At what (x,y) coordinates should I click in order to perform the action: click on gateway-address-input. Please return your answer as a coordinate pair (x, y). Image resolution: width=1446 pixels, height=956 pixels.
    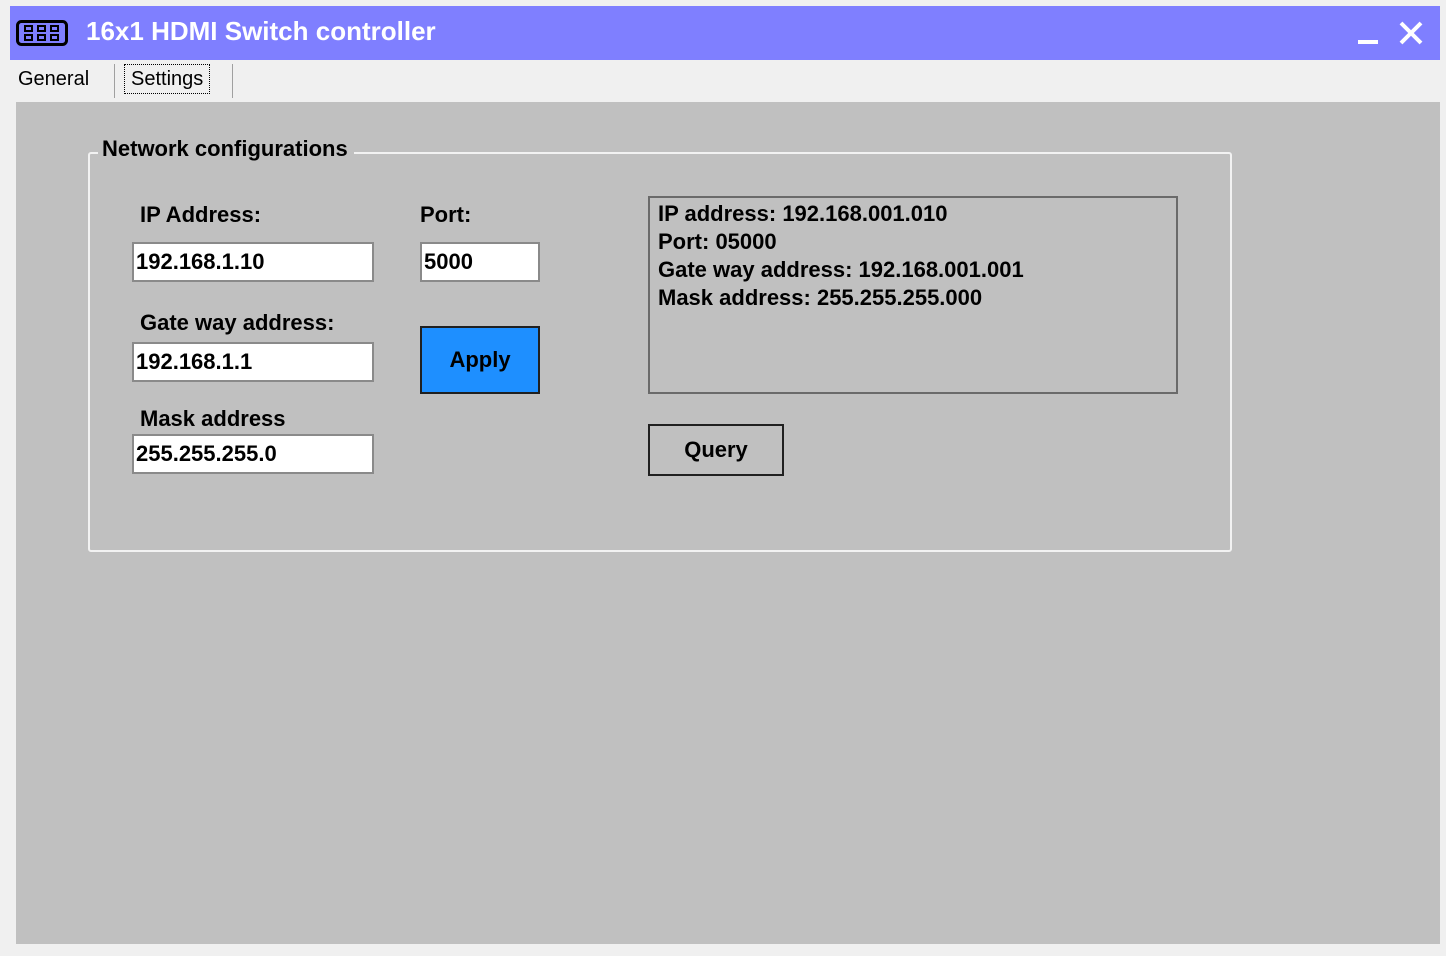
    Looking at the image, I should click on (253, 362).